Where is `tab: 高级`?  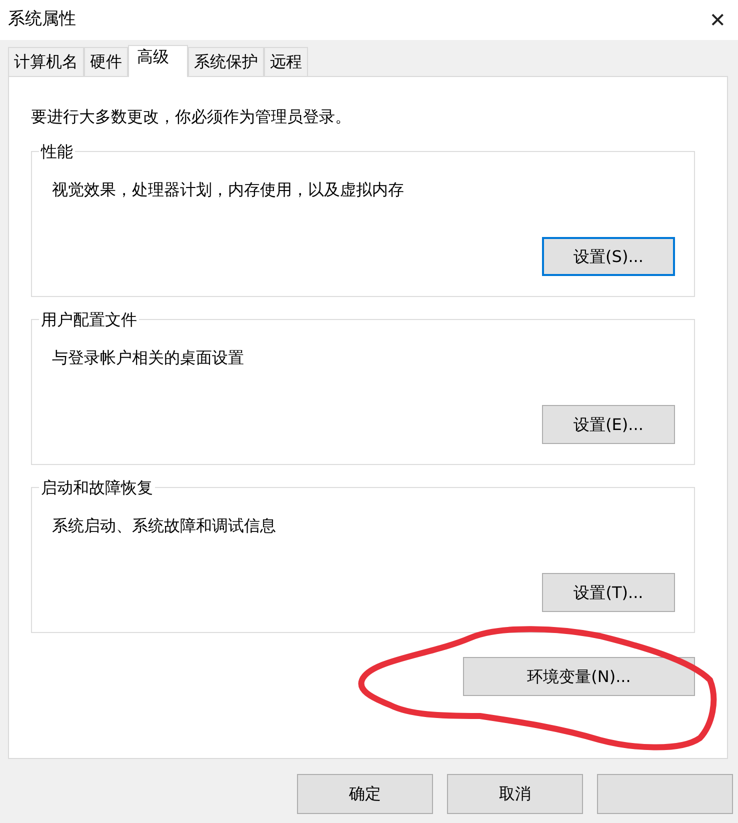 tab: 高级 is located at coordinates (158, 61).